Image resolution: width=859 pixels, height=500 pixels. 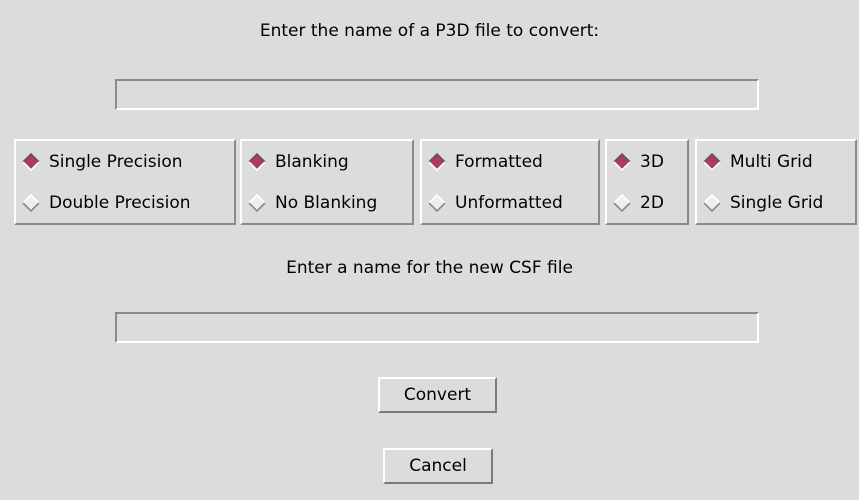 I want to click on dimension-radio-group: 3D 2D, so click(x=647, y=182).